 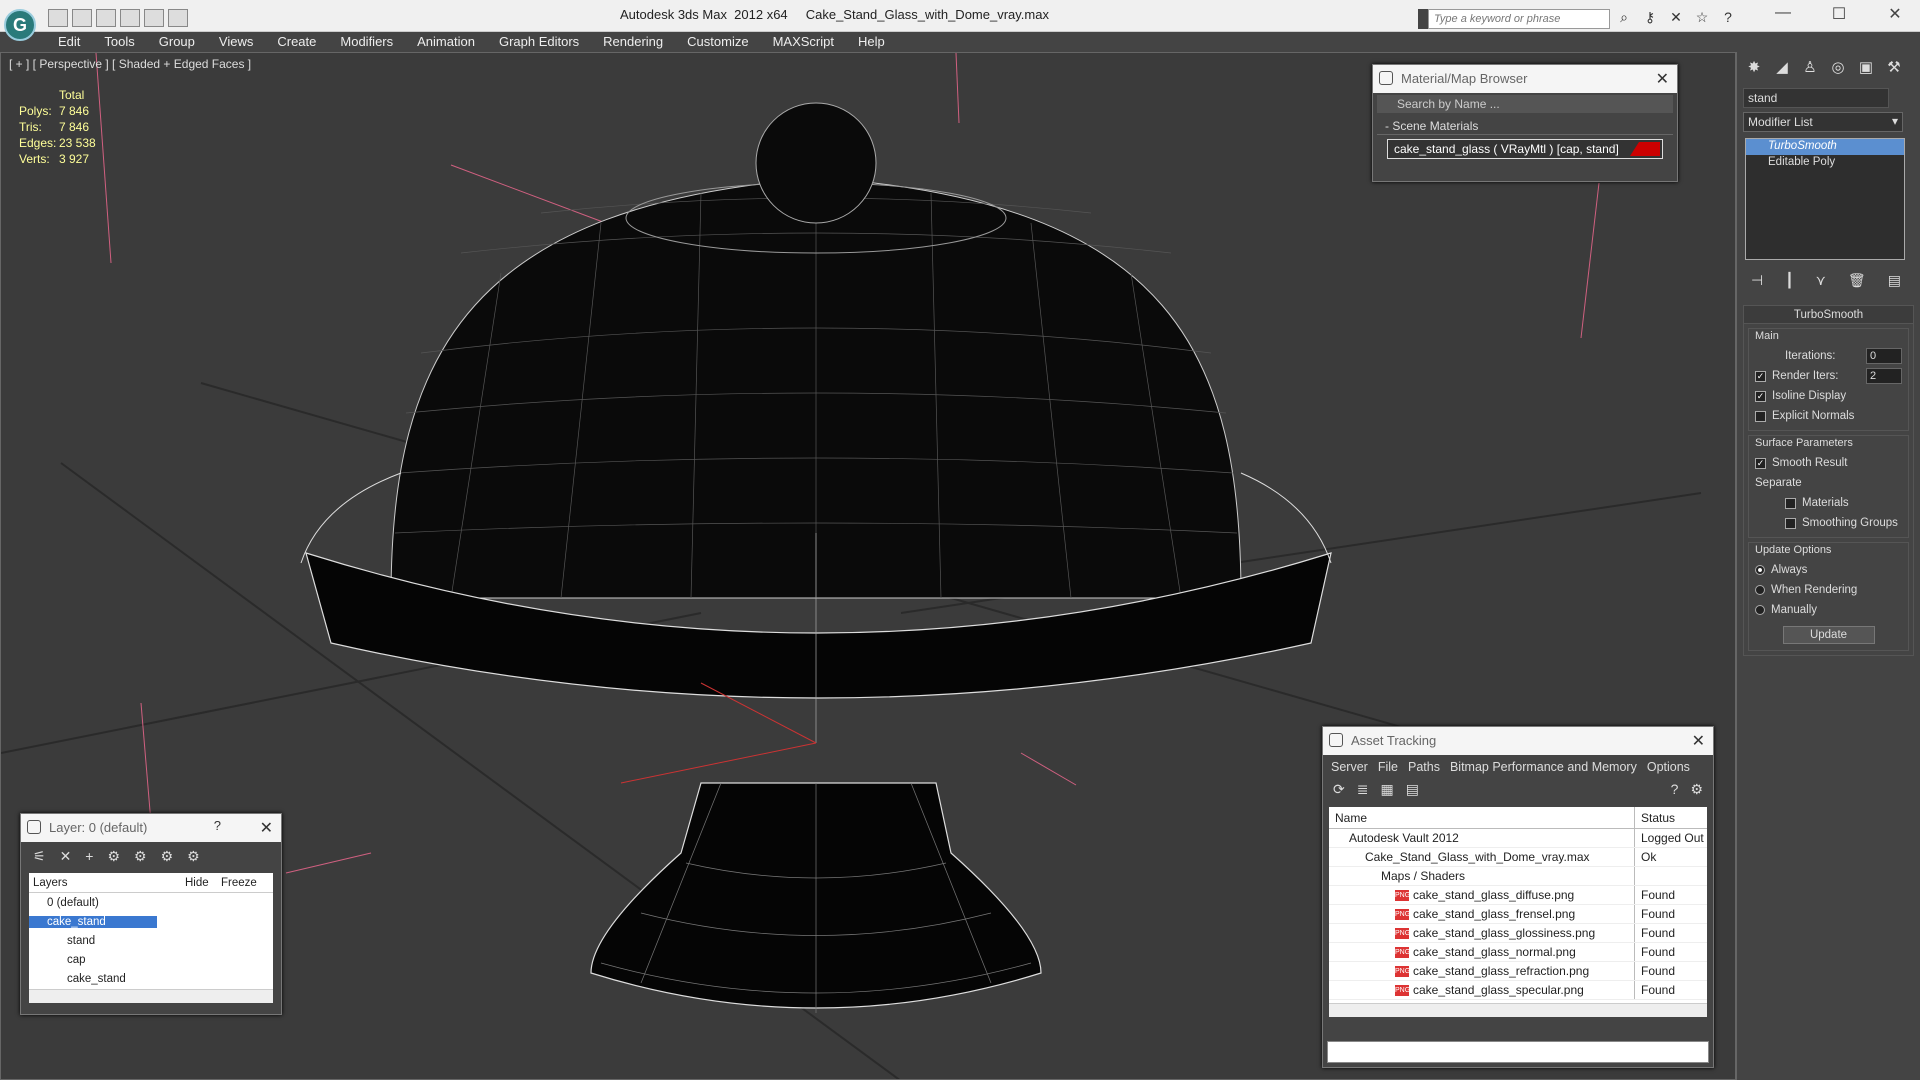 What do you see at coordinates (1388, 767) in the screenshot?
I see `menu-file: File` at bounding box center [1388, 767].